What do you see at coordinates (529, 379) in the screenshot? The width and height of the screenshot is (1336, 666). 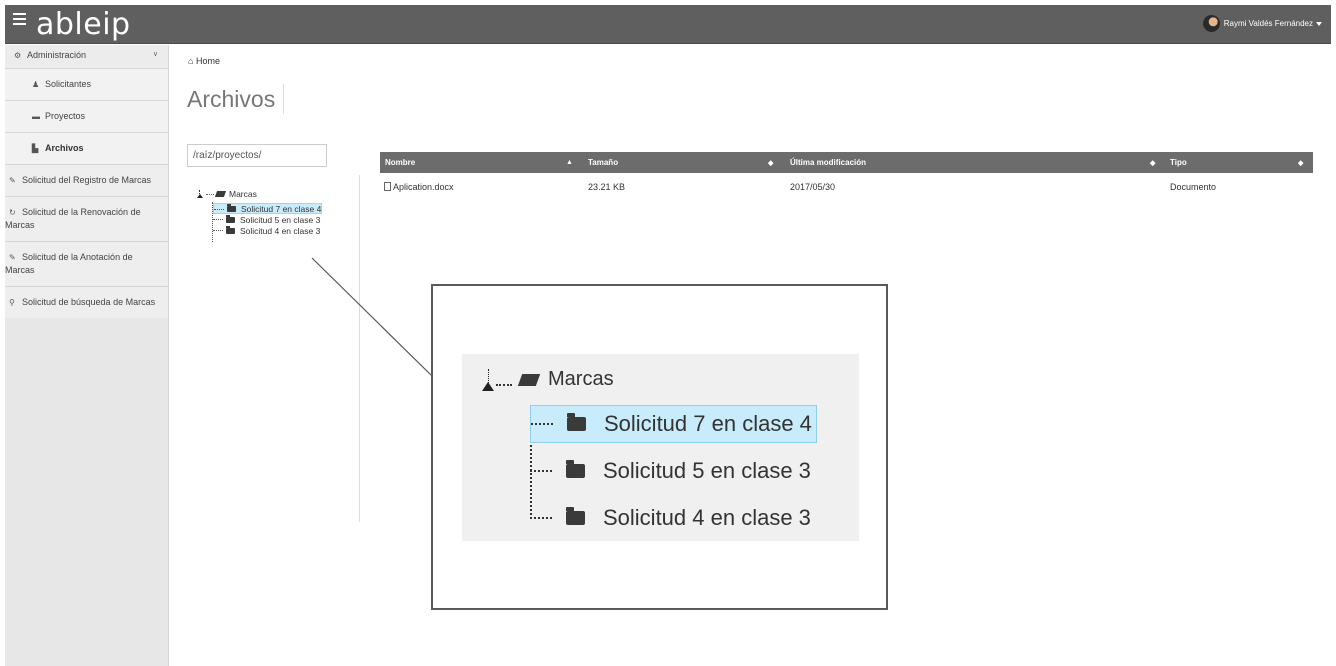 I see `folder-open-icon` at bounding box center [529, 379].